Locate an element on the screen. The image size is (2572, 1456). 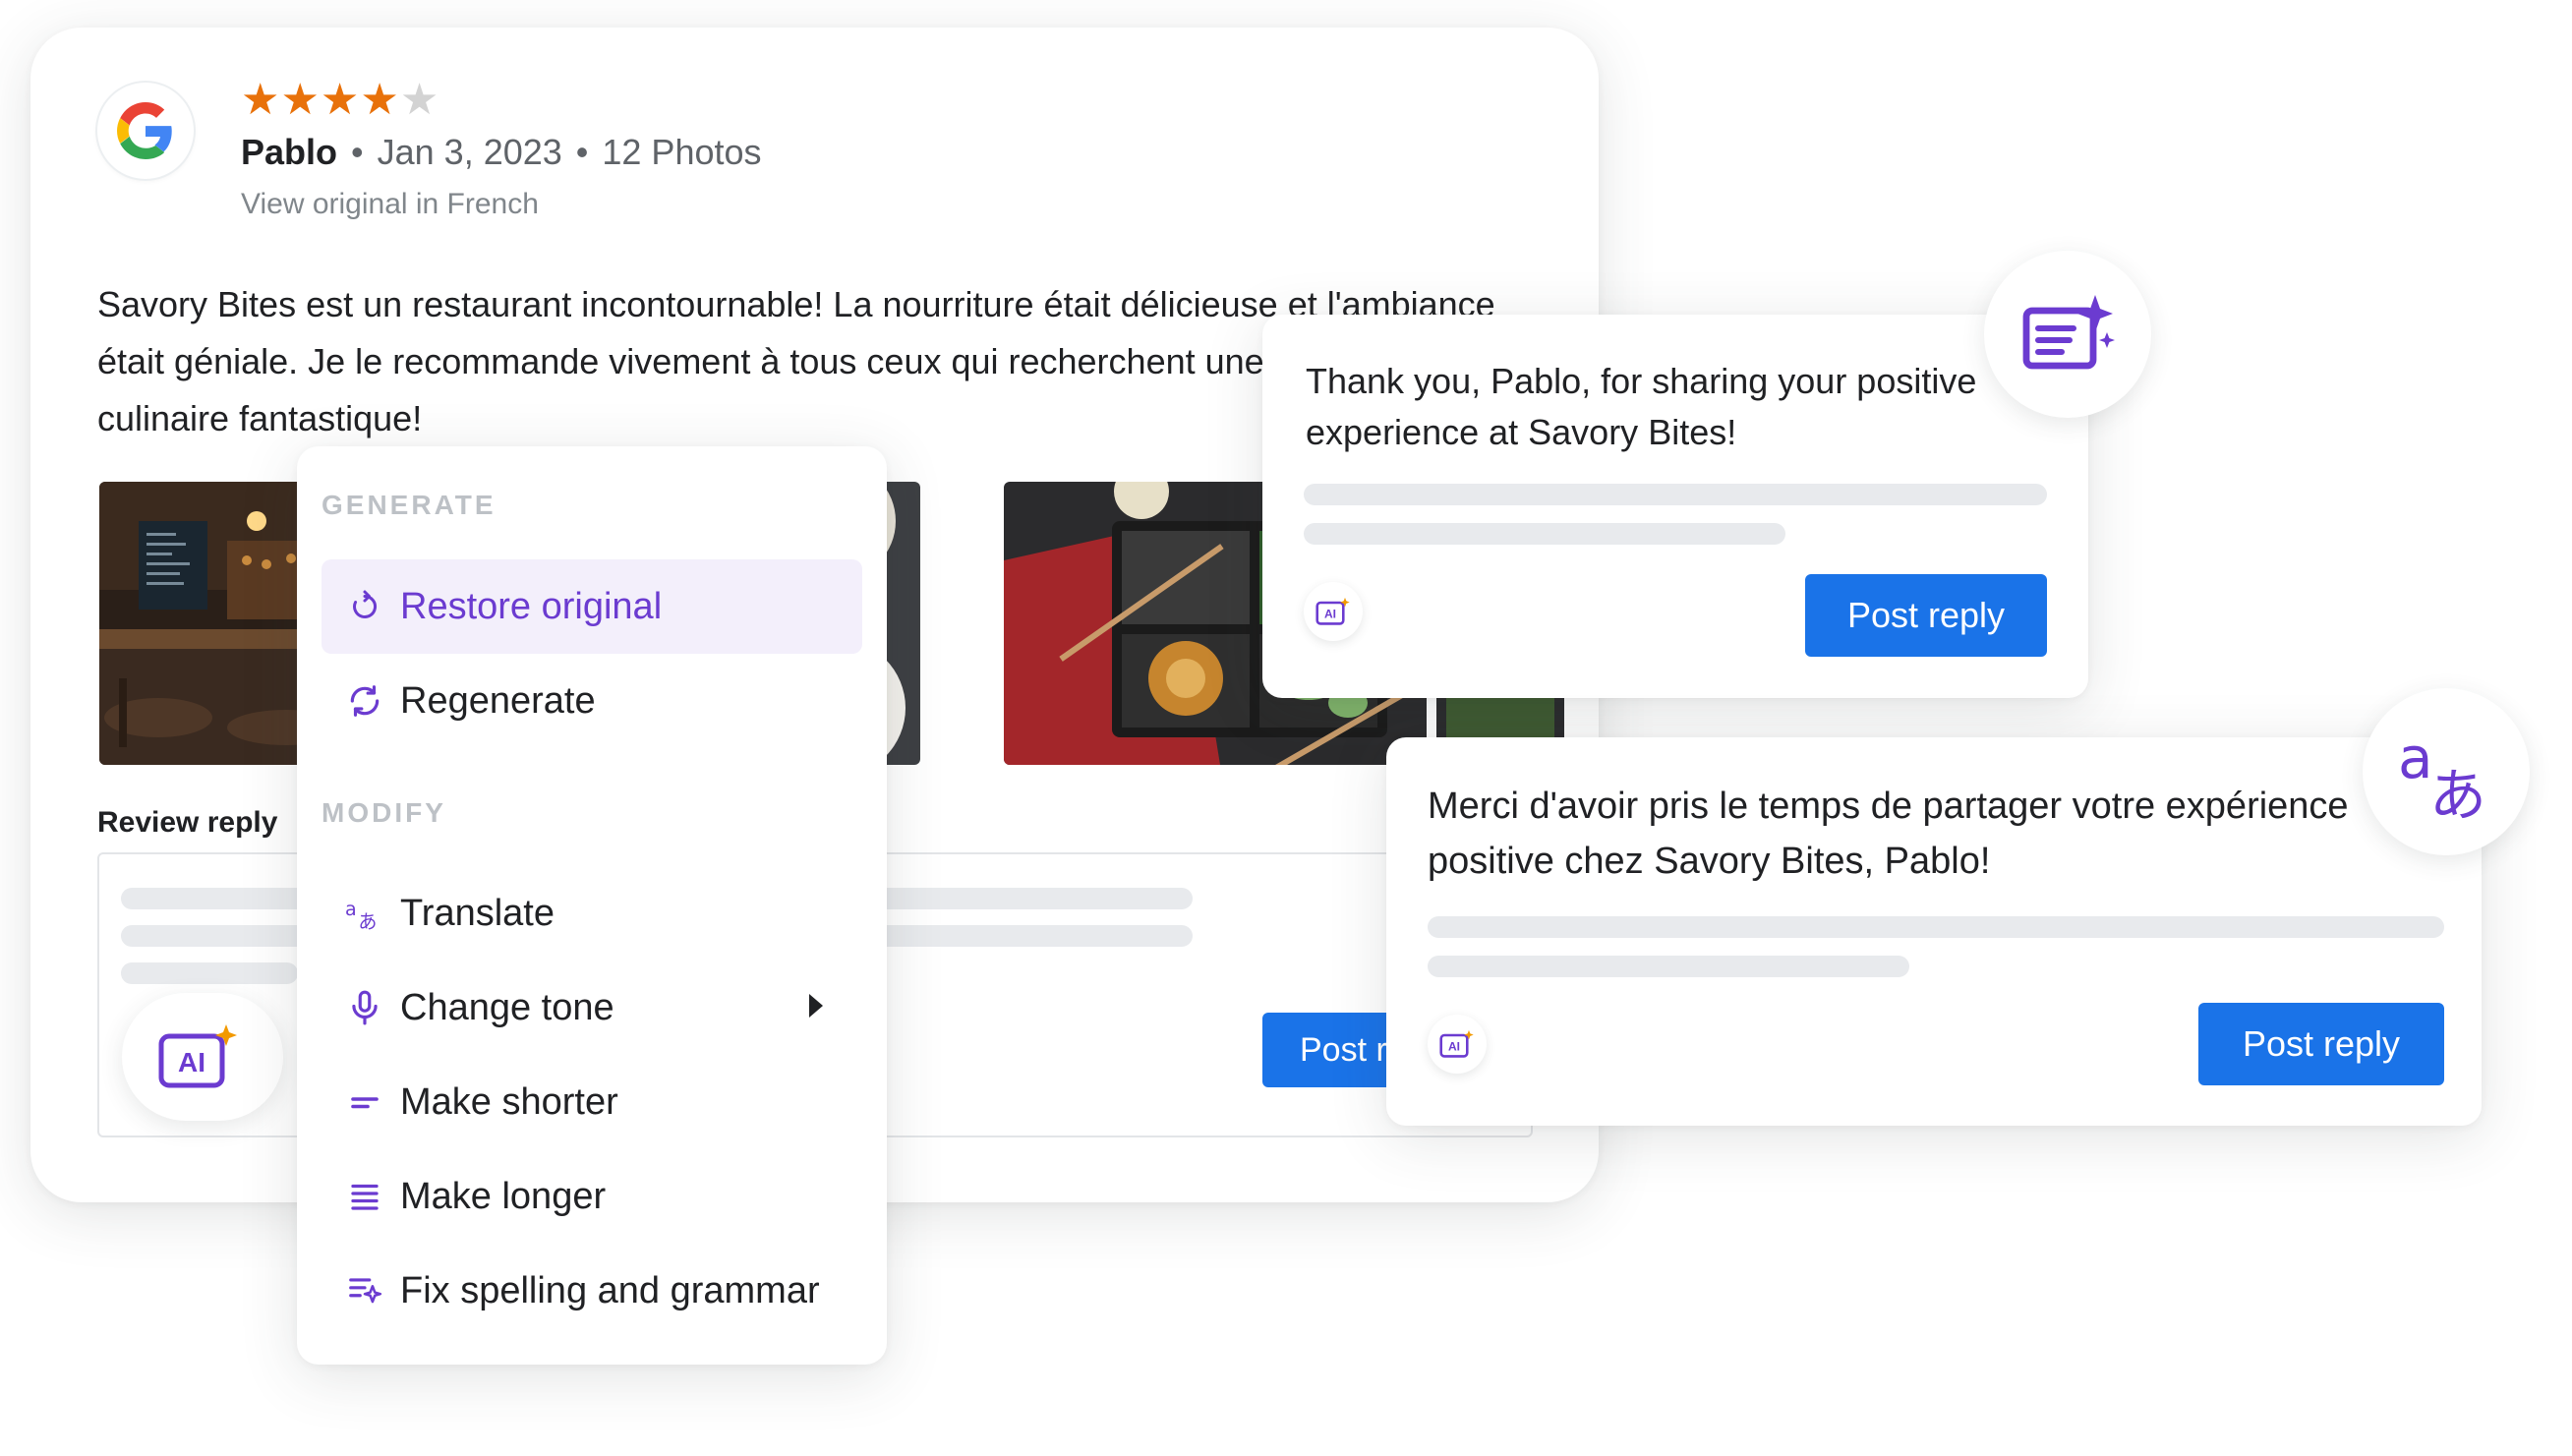
menu-item-label: Translate is located at coordinates (477, 913).